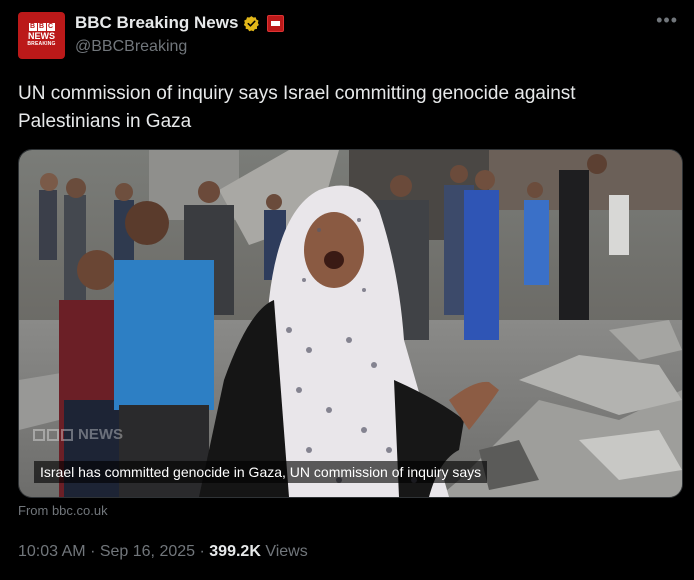  I want to click on views-label: Views, so click(286, 551).